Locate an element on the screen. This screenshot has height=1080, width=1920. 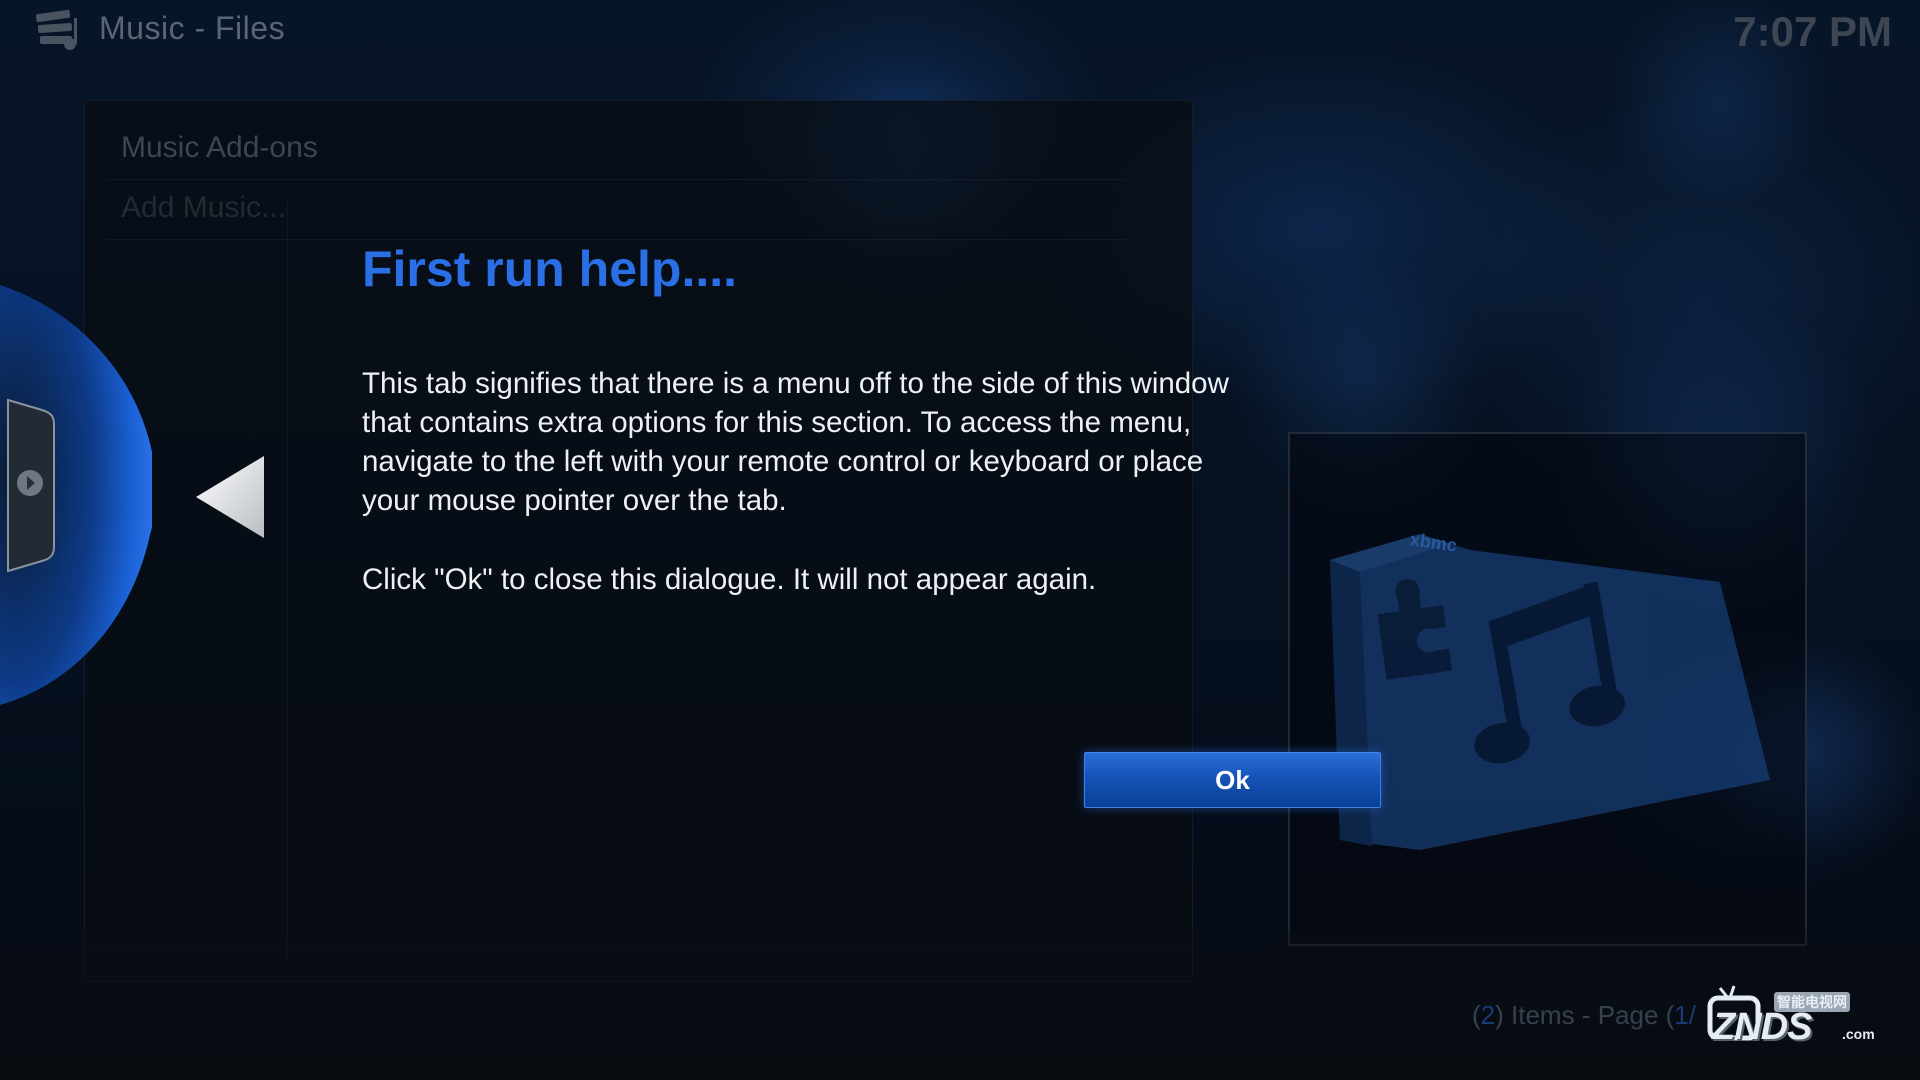
side-menu-tab-icon is located at coordinates (76, 495).